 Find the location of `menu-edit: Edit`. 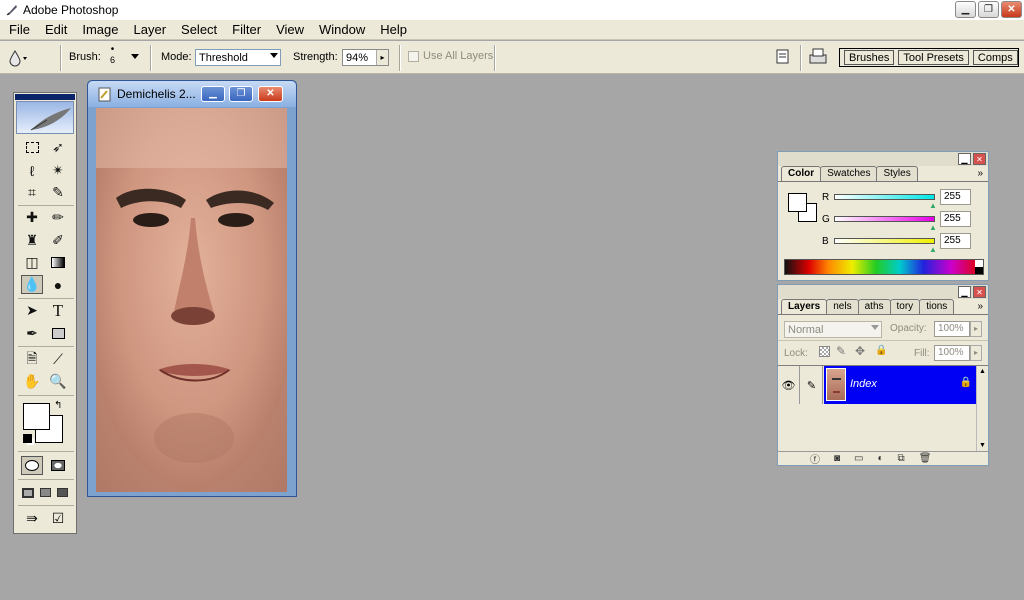

menu-edit: Edit is located at coordinates (56, 29).